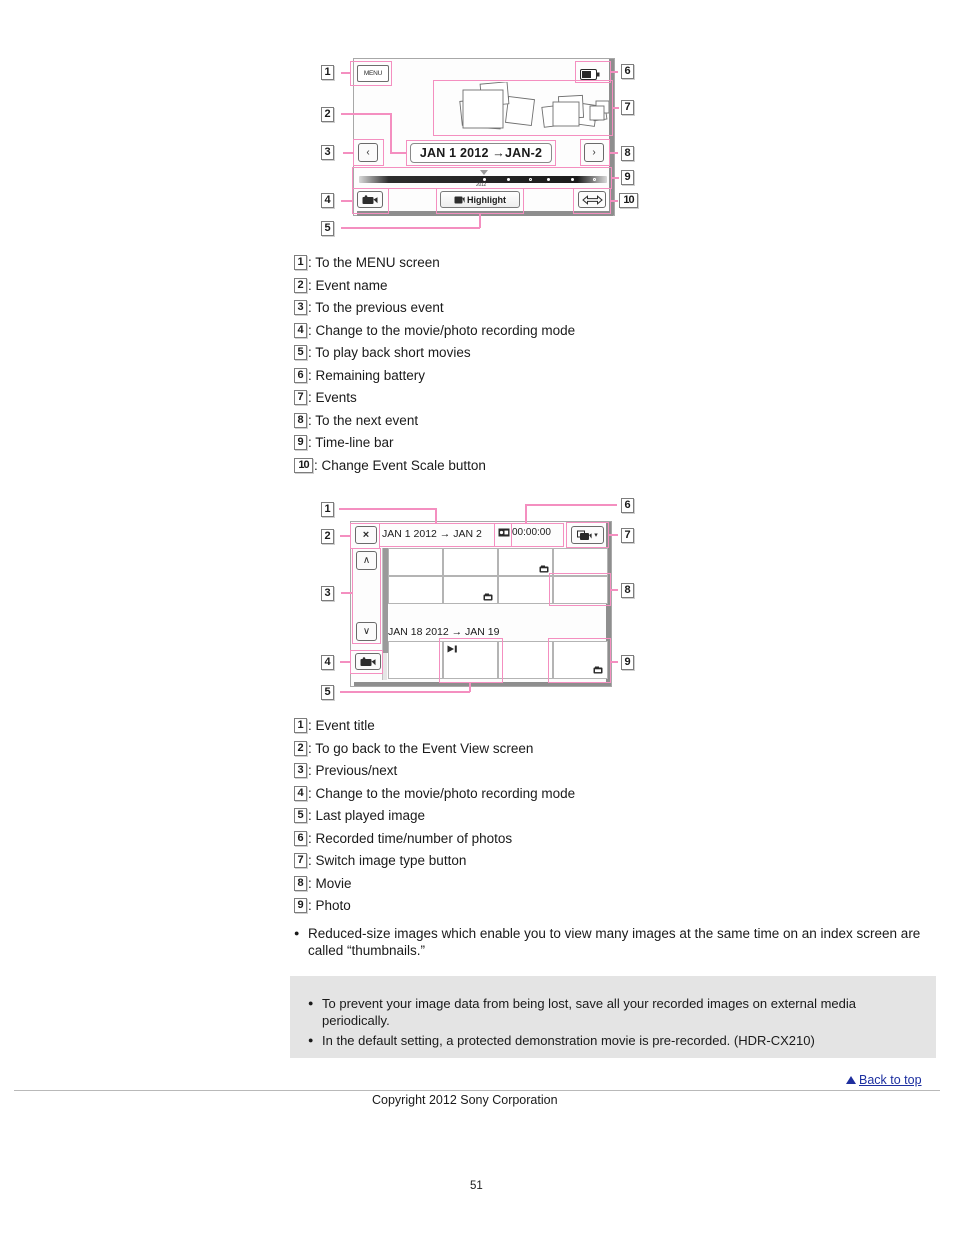 This screenshot has height=1235, width=954. Describe the element at coordinates (300, 725) in the screenshot. I see `legend-number: 1` at that location.